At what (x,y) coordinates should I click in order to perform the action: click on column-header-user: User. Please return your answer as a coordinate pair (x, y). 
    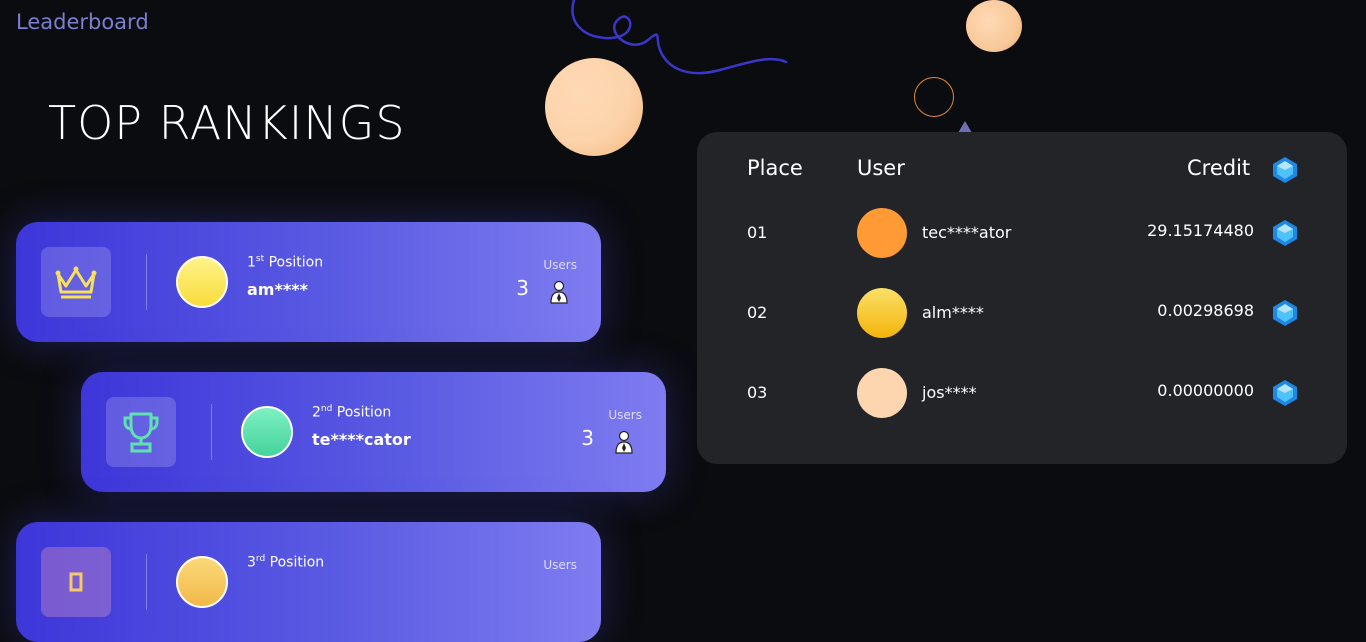
    Looking at the image, I should click on (881, 168).